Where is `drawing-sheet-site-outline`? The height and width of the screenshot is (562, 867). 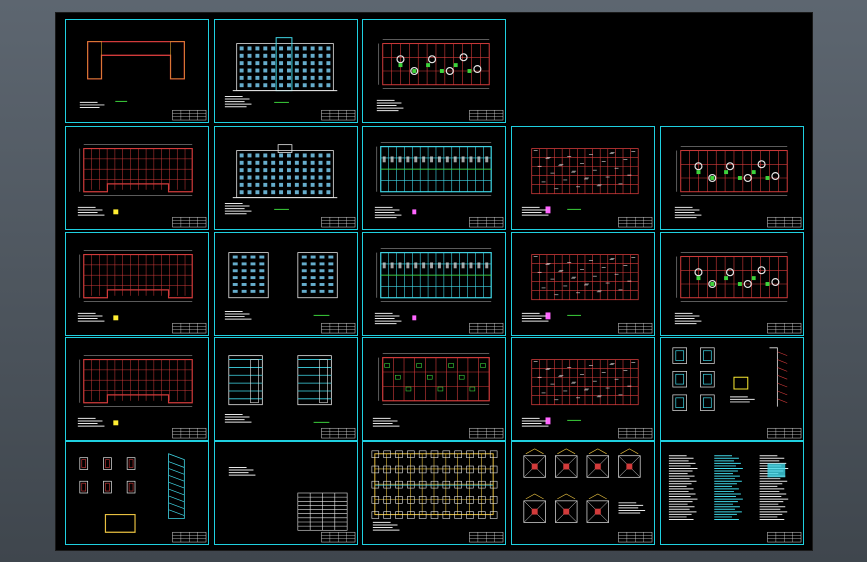 drawing-sheet-site-outline is located at coordinates (137, 71).